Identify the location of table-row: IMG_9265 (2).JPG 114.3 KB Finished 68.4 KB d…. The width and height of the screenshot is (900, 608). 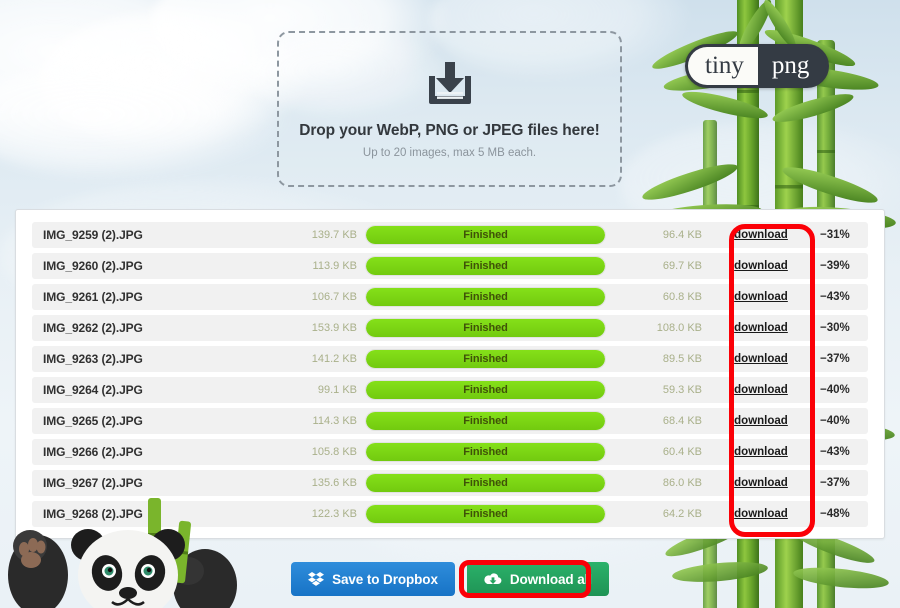
(450, 421).